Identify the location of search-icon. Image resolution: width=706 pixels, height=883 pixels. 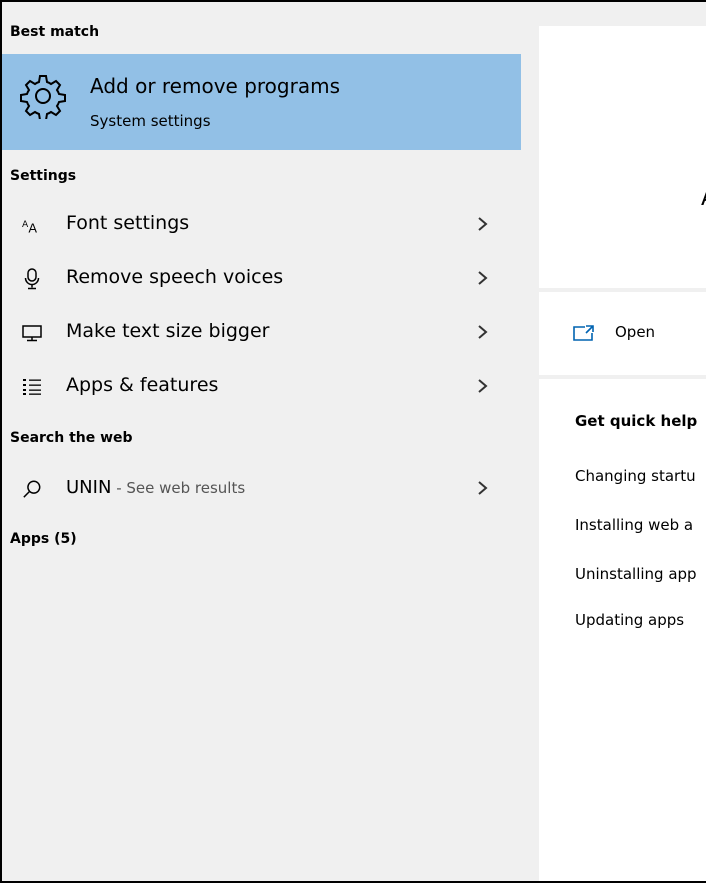
(32, 489).